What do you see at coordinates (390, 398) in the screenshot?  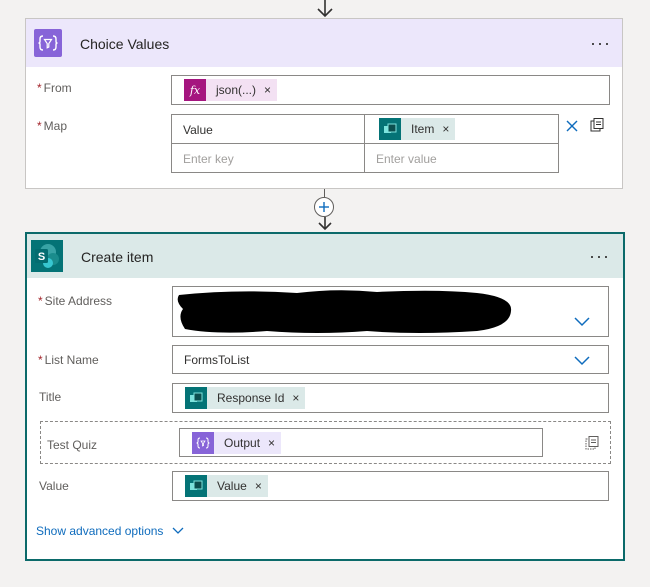 I see `title-input: Response Id ×` at bounding box center [390, 398].